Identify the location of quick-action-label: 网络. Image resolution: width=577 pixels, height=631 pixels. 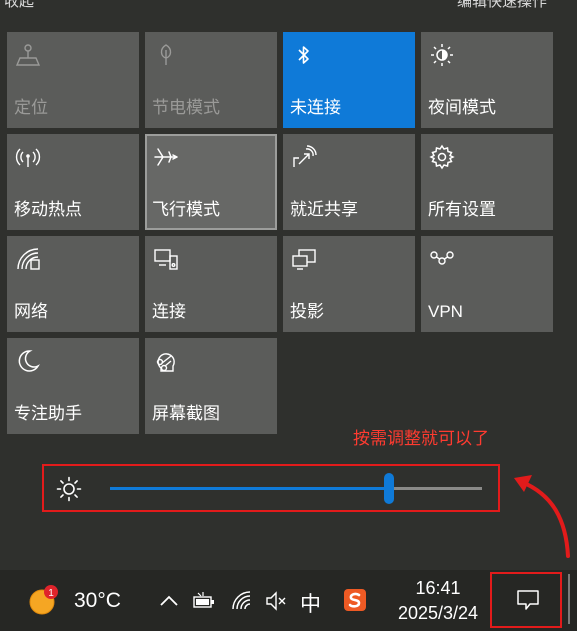
(31, 311).